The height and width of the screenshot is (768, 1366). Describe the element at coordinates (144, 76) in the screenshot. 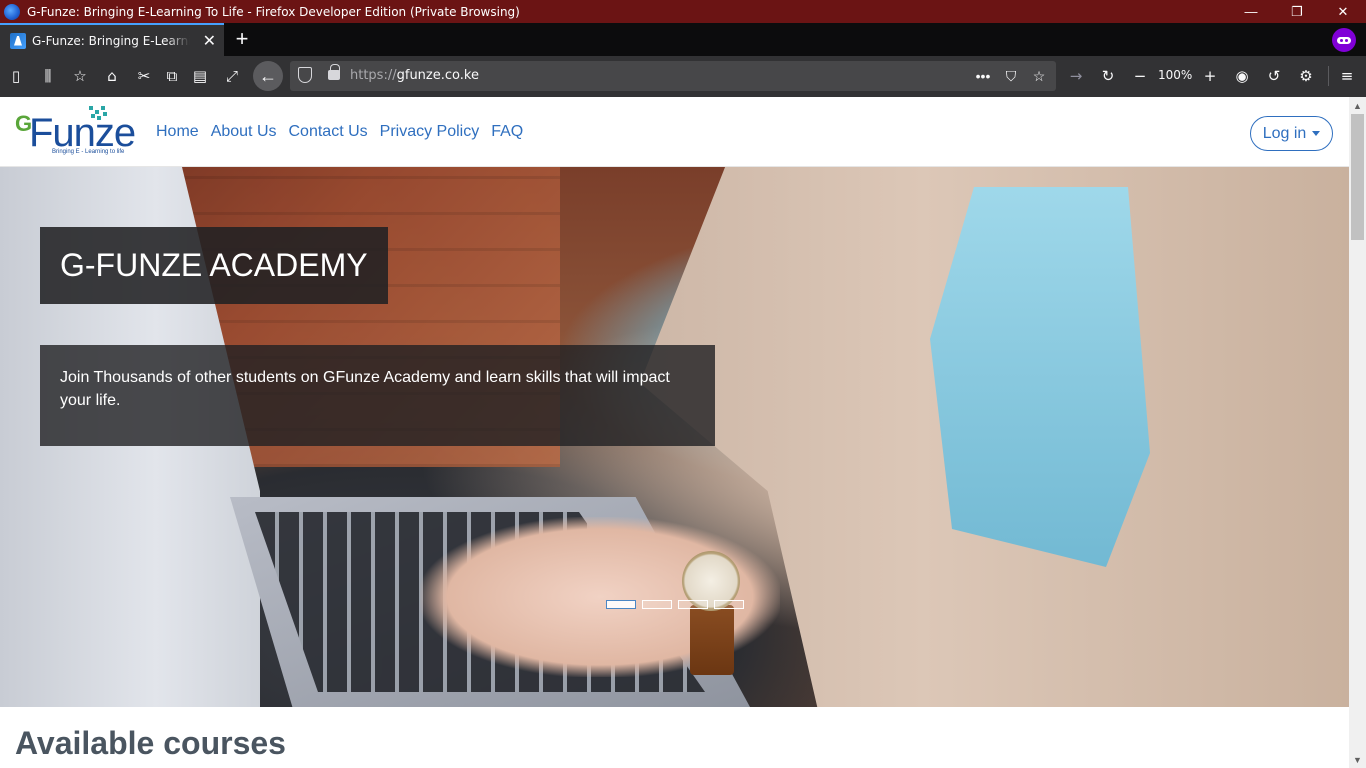

I see `cut-icon: ✂` at that location.